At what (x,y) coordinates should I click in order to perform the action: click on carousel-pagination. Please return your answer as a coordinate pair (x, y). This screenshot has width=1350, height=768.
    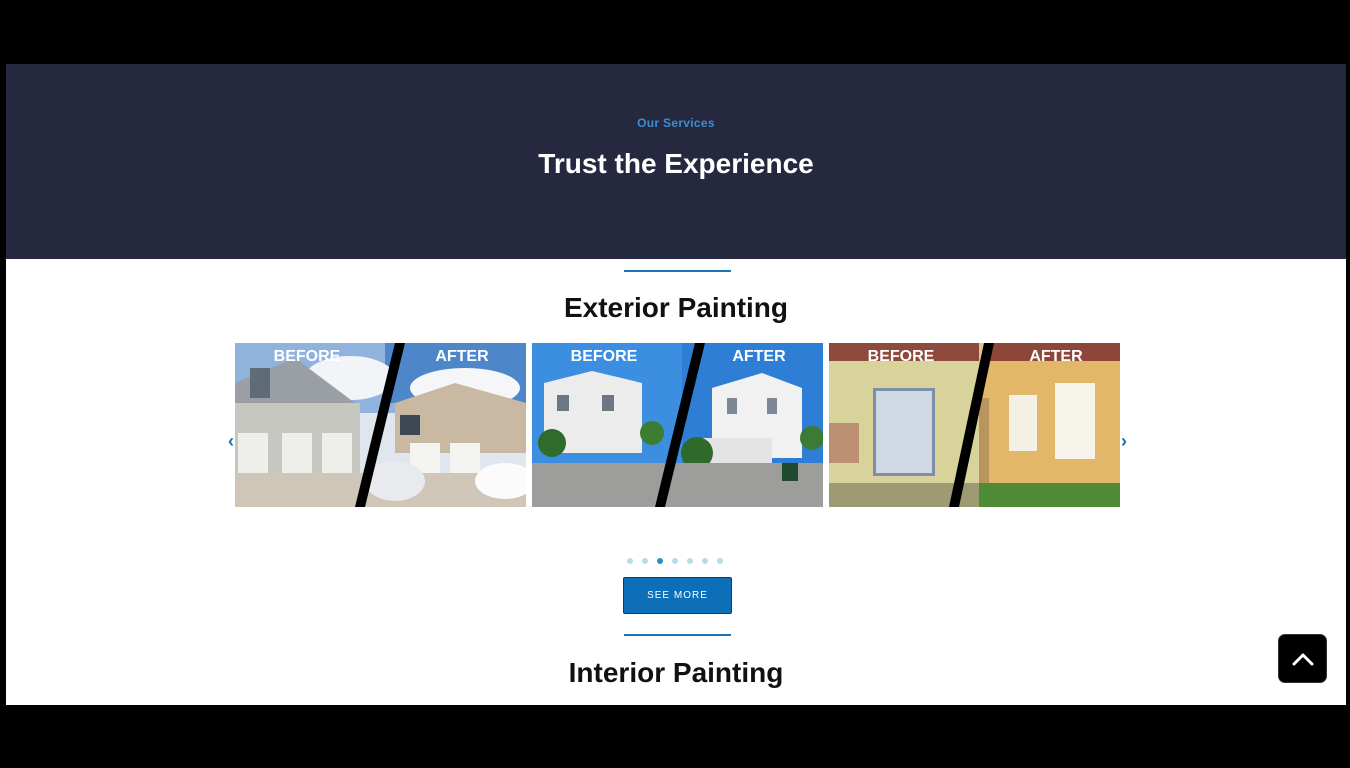
    Looking at the image, I should click on (675, 561).